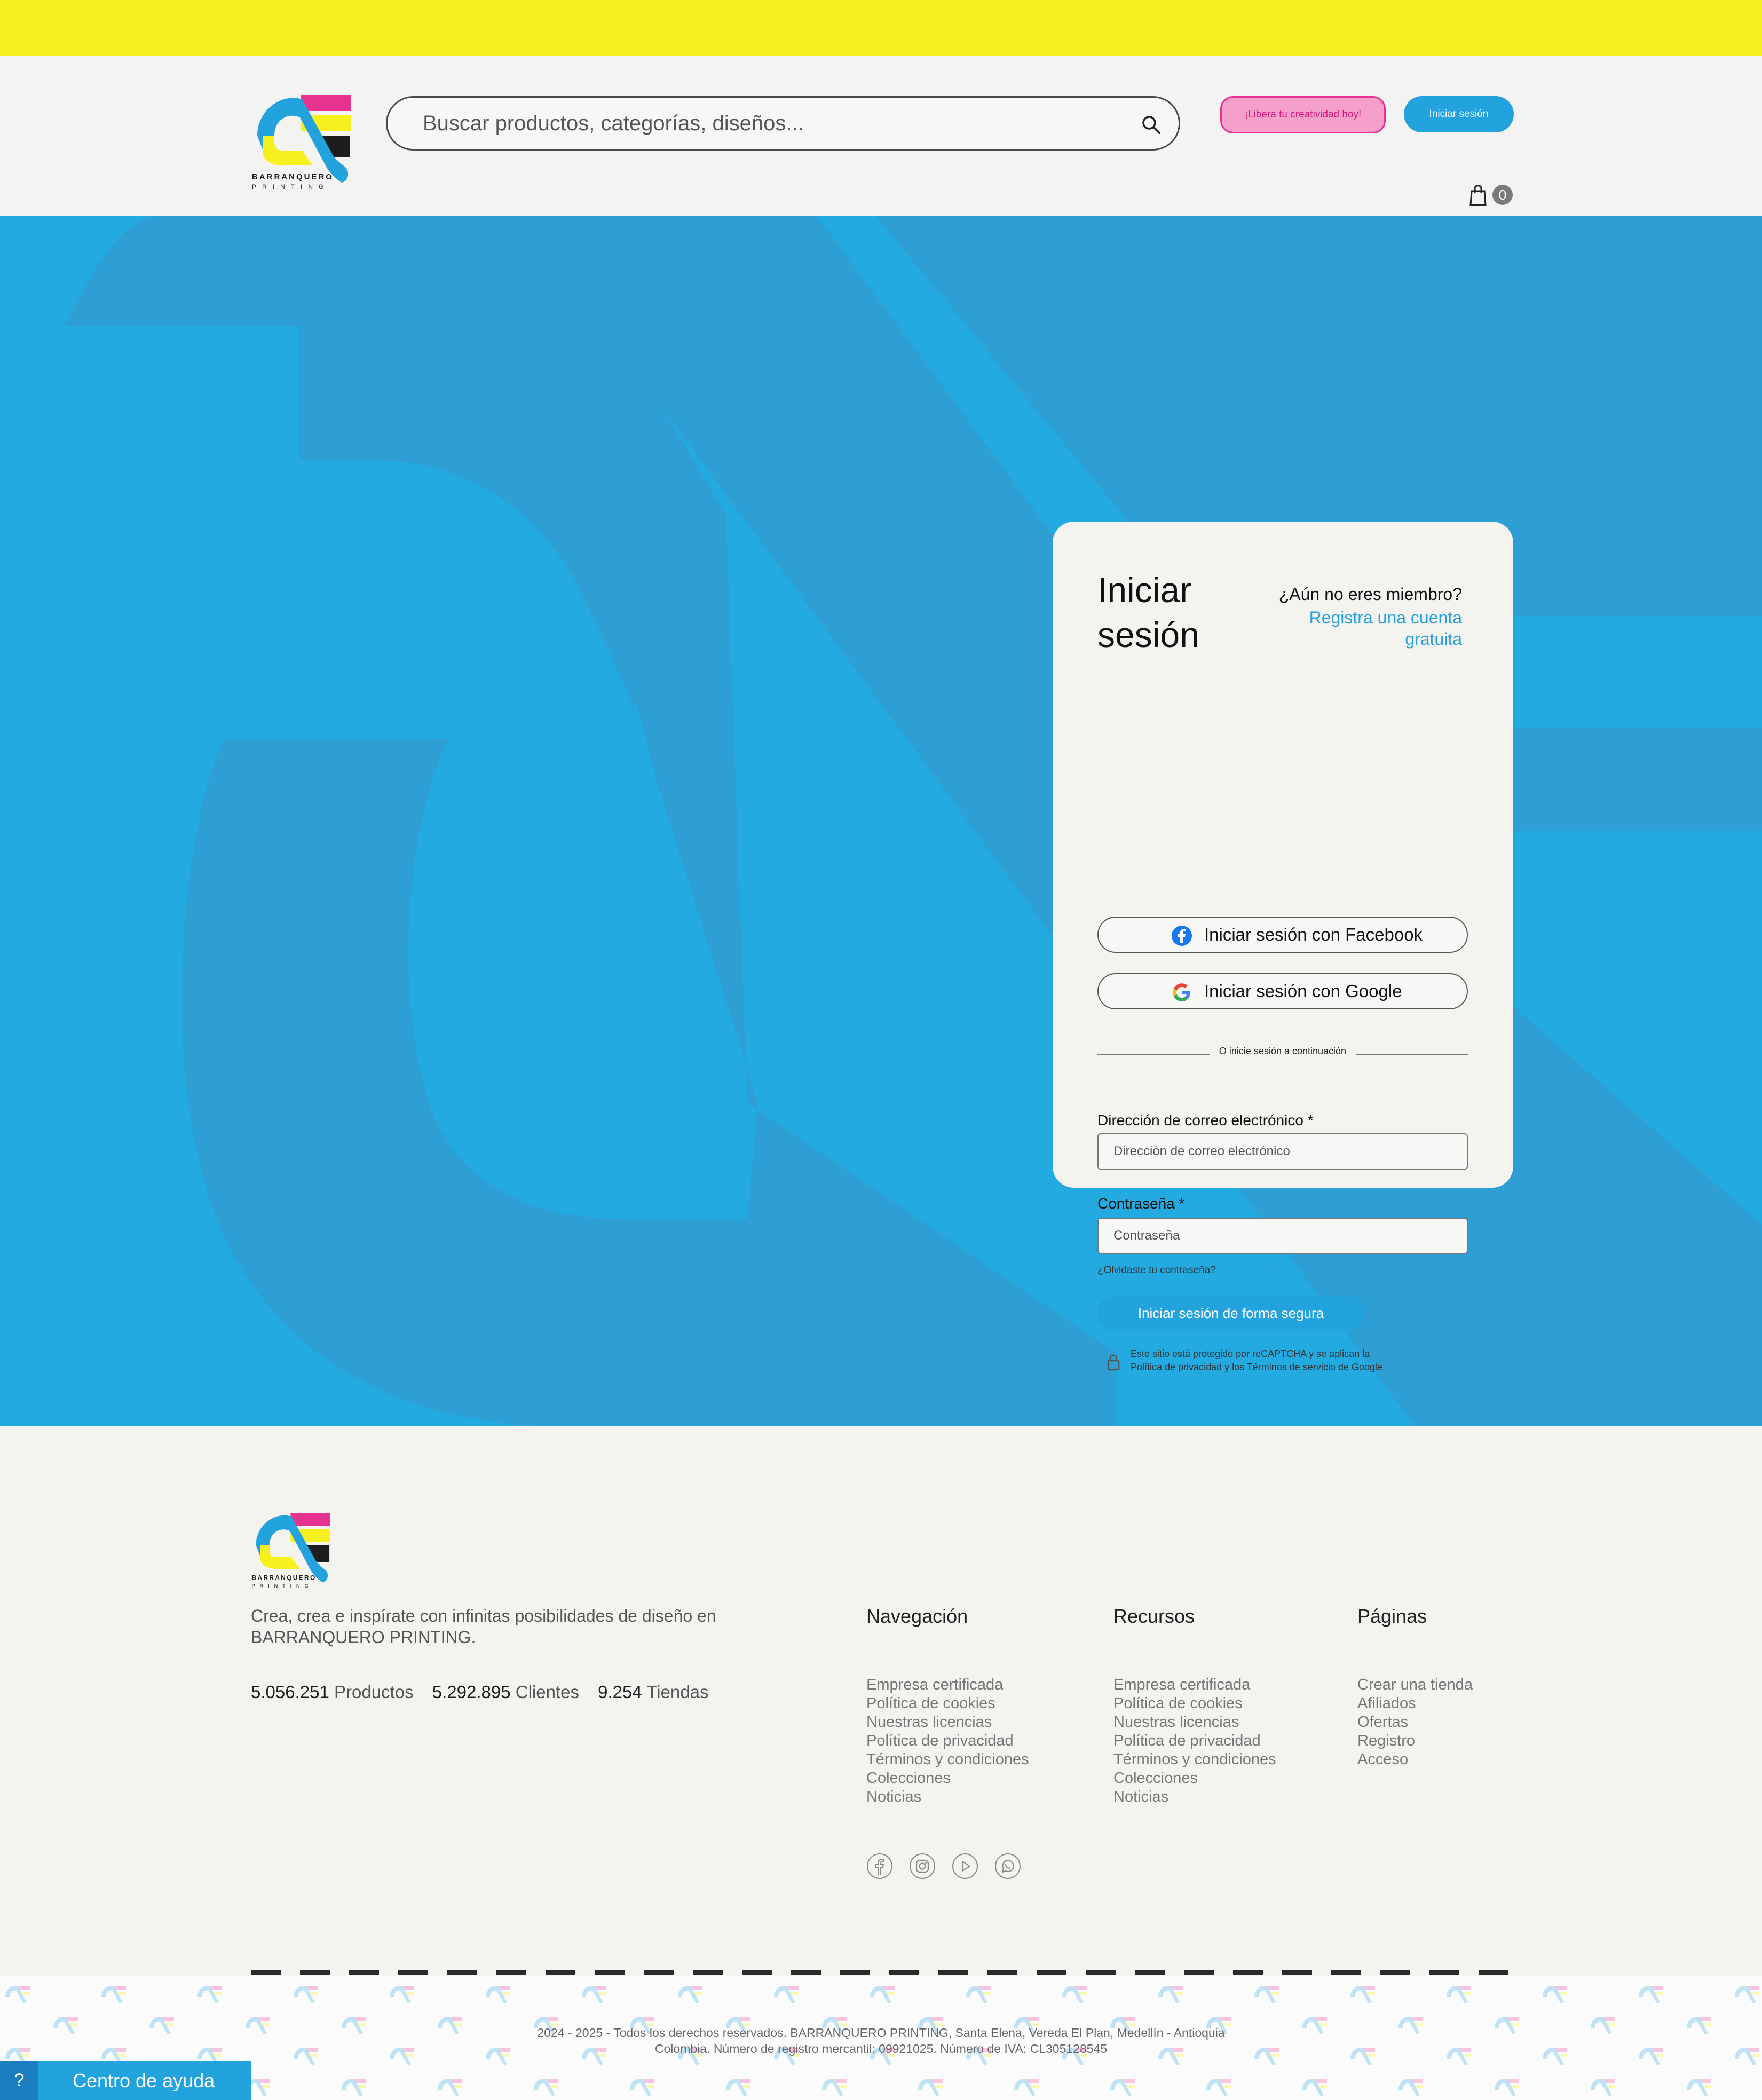 This screenshot has height=2100, width=1762. What do you see at coordinates (284, 1578) in the screenshot?
I see `footer-logo-wordmark: BARRANQUERO` at bounding box center [284, 1578].